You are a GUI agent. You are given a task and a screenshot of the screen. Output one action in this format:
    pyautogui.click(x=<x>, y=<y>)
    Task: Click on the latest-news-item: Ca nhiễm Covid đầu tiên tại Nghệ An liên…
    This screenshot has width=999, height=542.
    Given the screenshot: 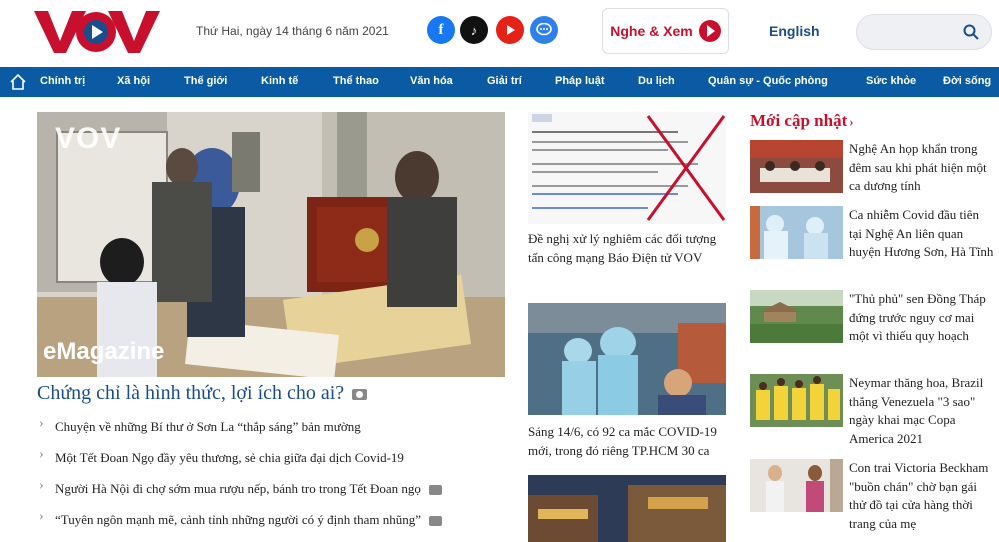 What is the action you would take?
    pyautogui.click(x=872, y=236)
    